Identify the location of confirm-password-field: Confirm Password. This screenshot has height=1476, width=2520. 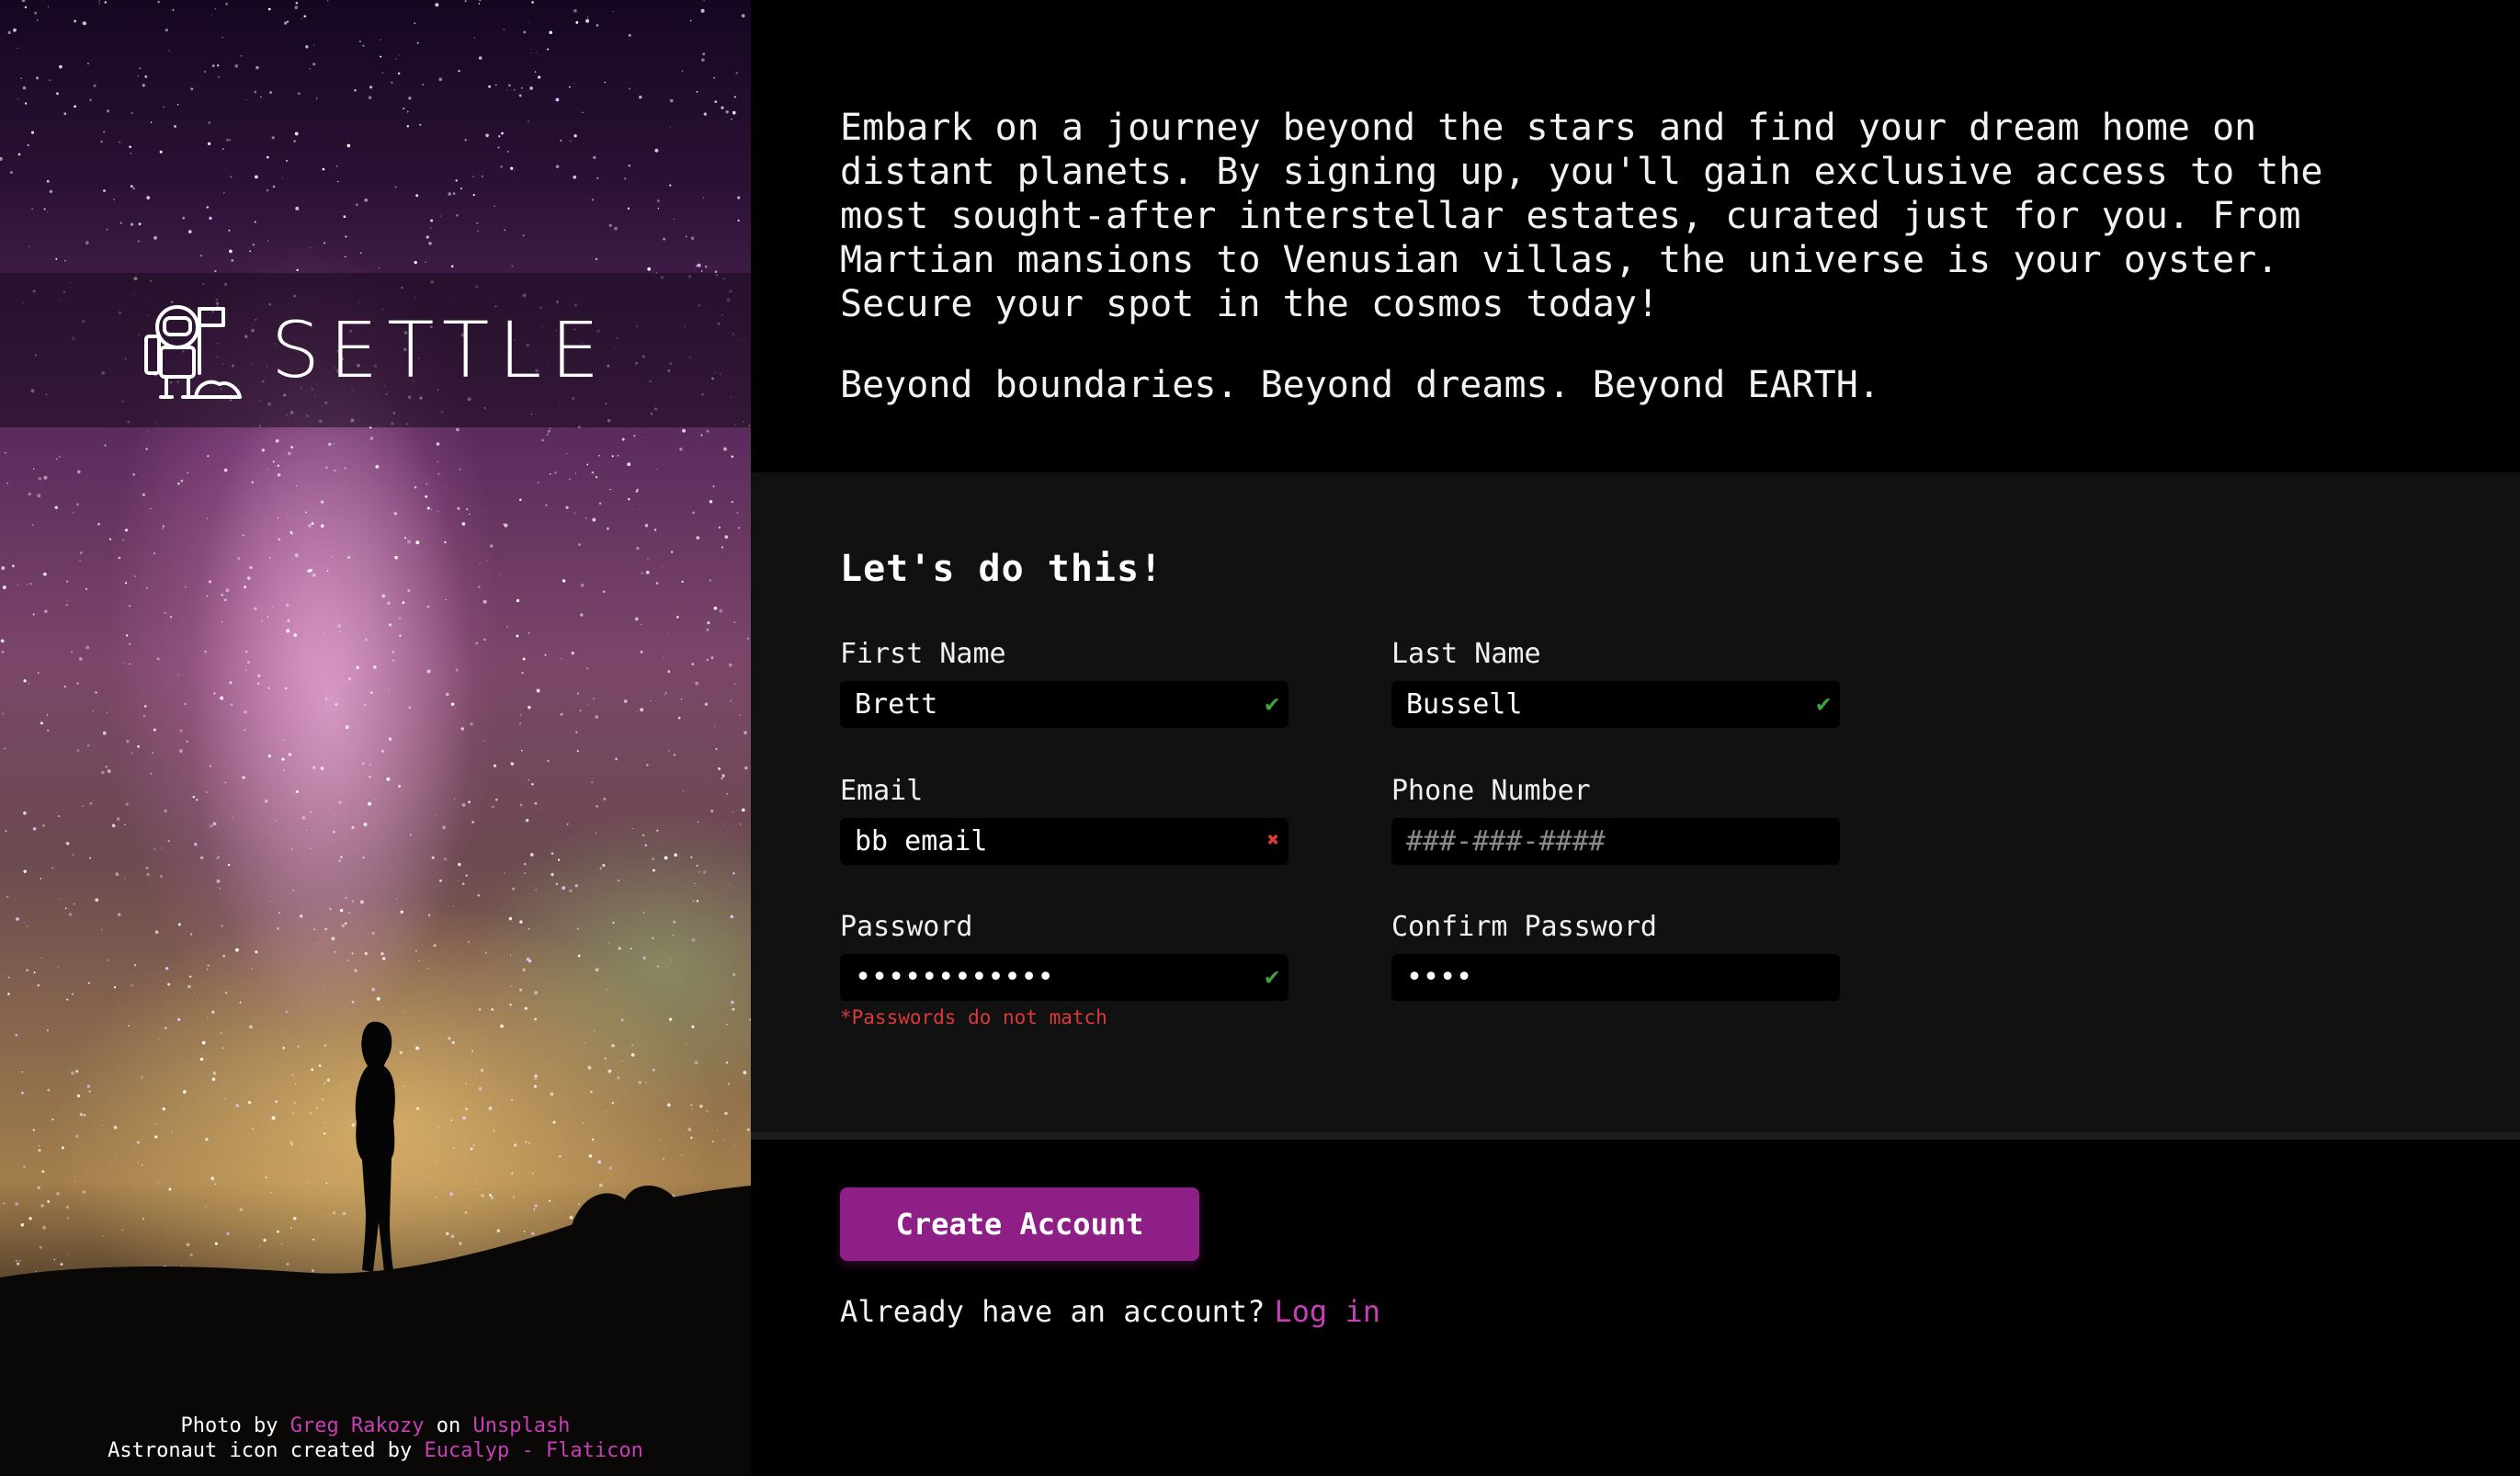
(1615, 956).